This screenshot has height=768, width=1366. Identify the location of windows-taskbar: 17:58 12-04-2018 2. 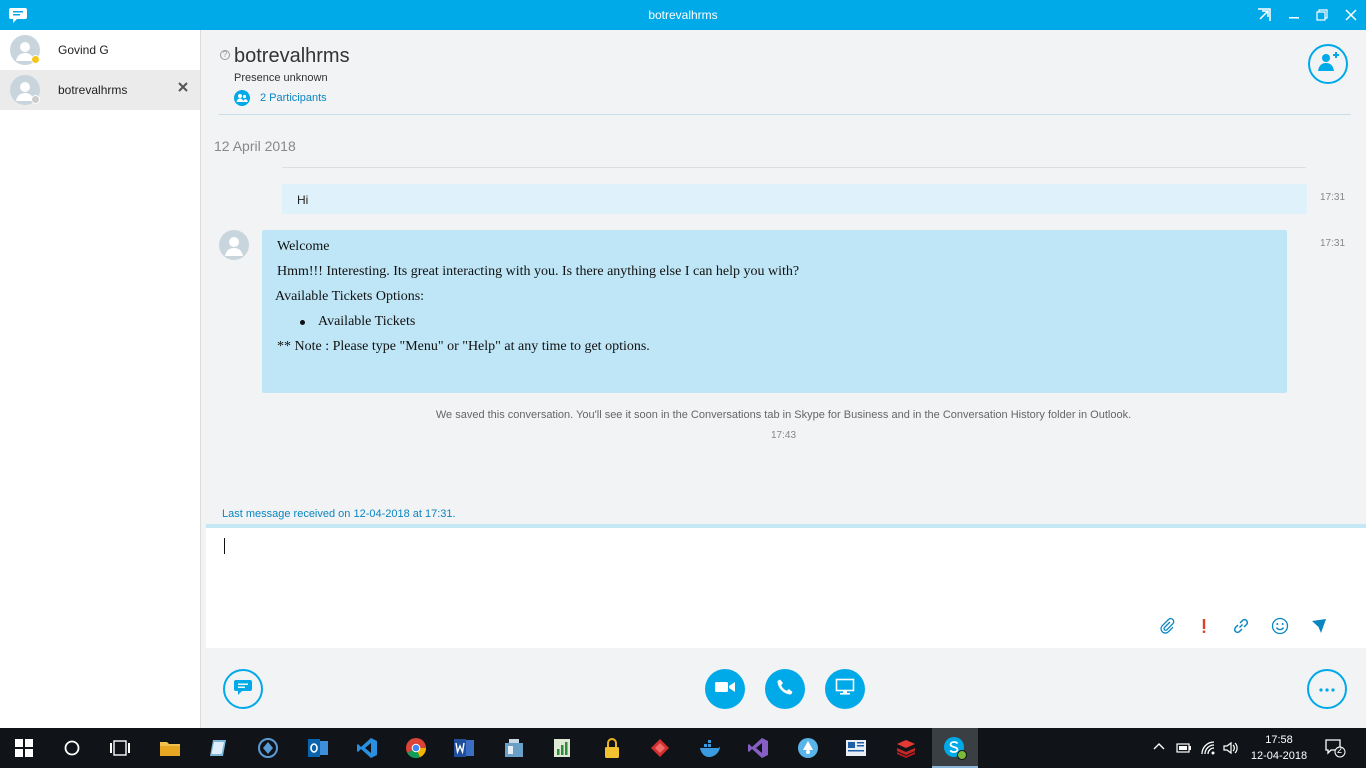
(683, 748).